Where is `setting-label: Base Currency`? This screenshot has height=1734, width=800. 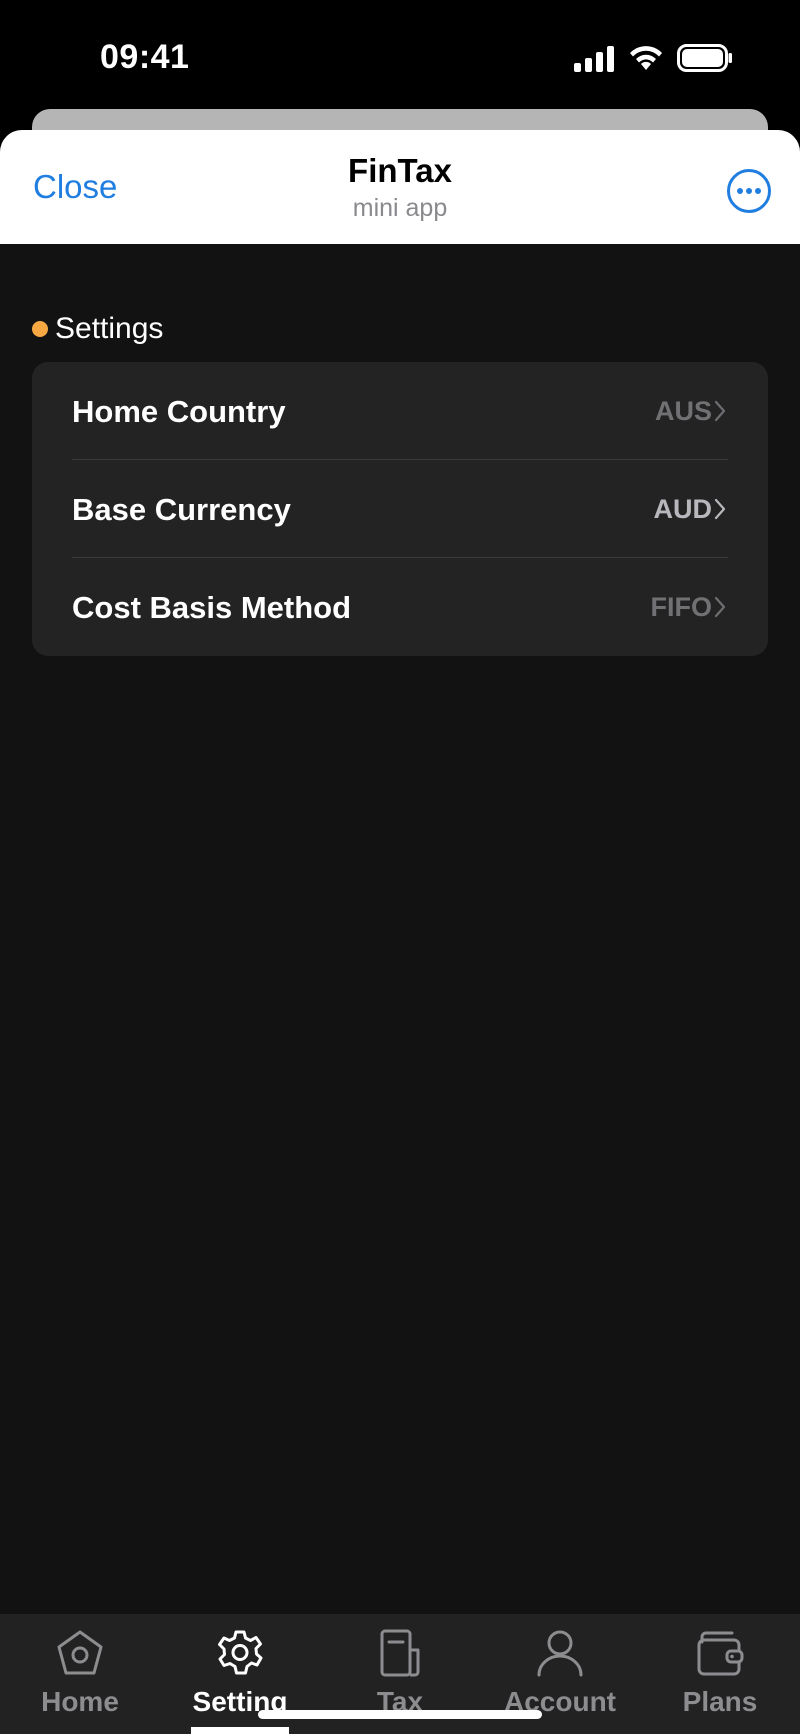
setting-label: Base Currency is located at coordinates (181, 509).